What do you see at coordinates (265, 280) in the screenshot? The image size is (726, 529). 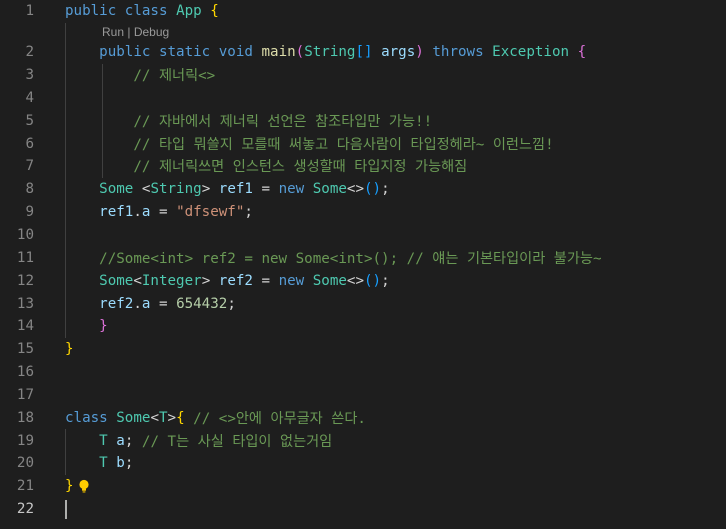 I see `code-token: =` at bounding box center [265, 280].